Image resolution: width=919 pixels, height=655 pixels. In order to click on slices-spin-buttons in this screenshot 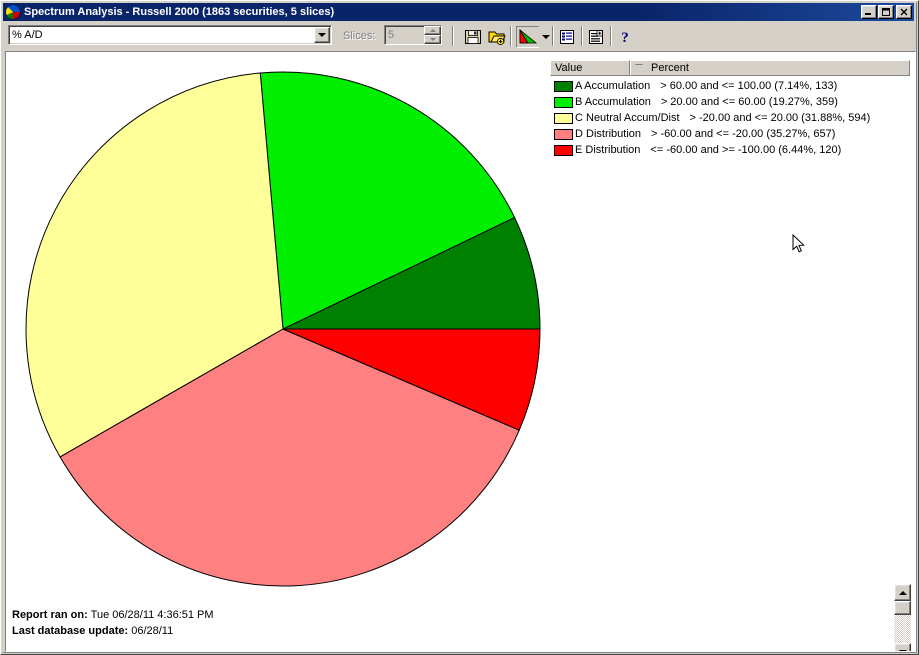, I will do `click(432, 35)`.